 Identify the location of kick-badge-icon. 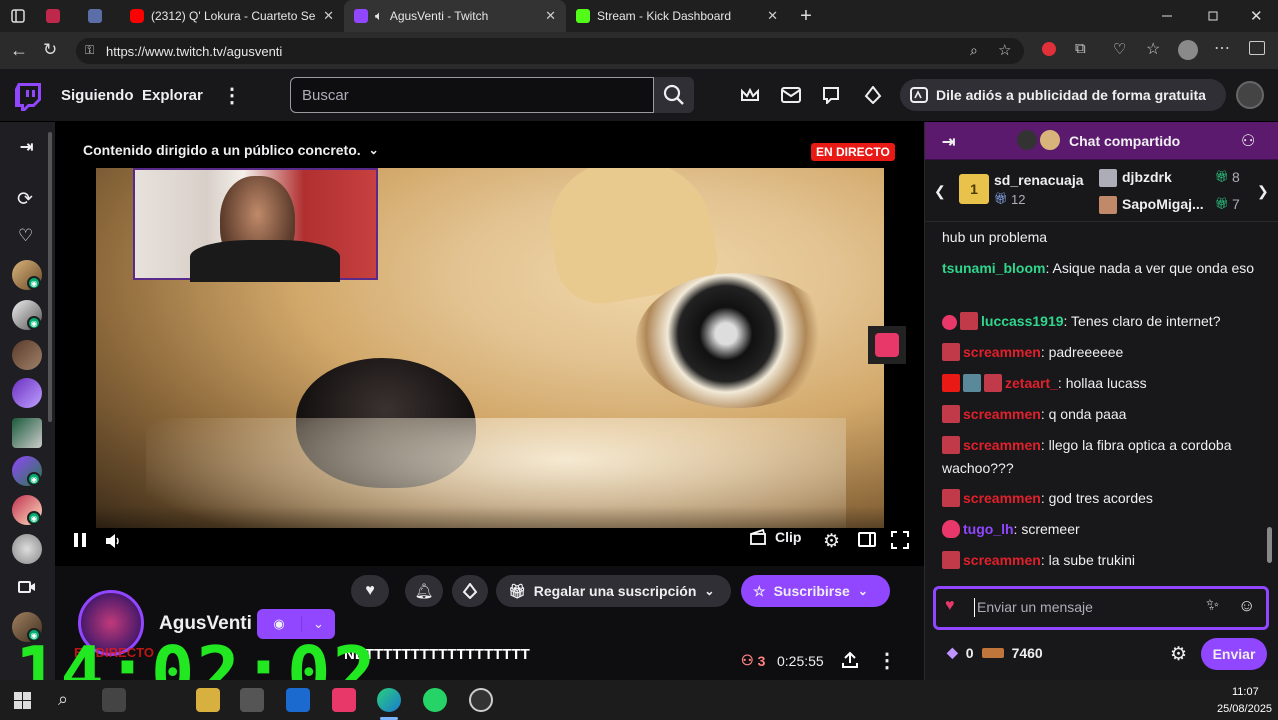
(951, 560).